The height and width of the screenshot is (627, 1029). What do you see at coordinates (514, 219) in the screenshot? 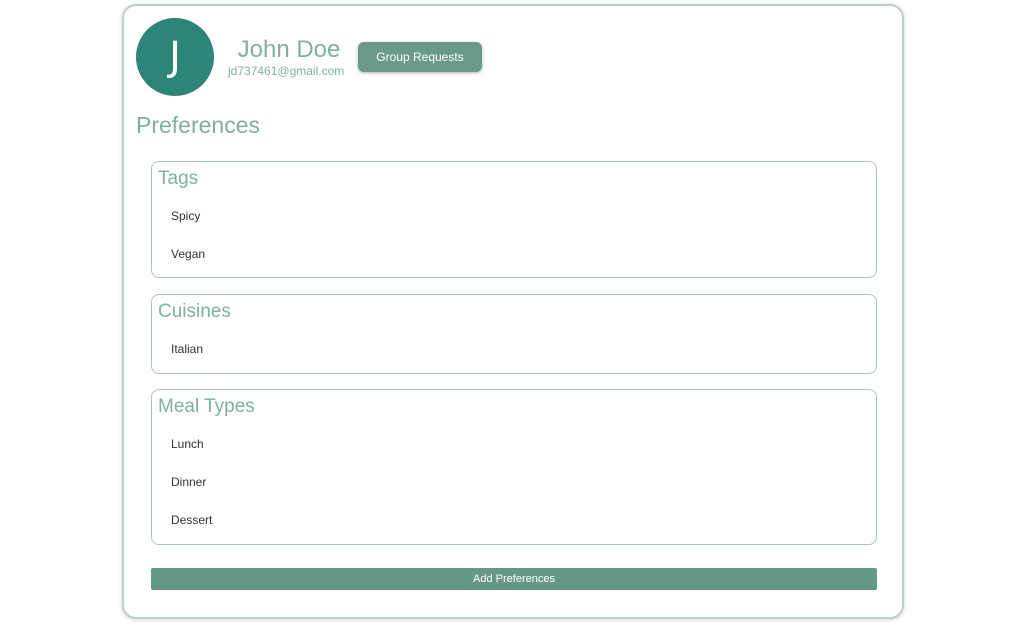
I see `tags-section: Tags Spicy Vegan` at bounding box center [514, 219].